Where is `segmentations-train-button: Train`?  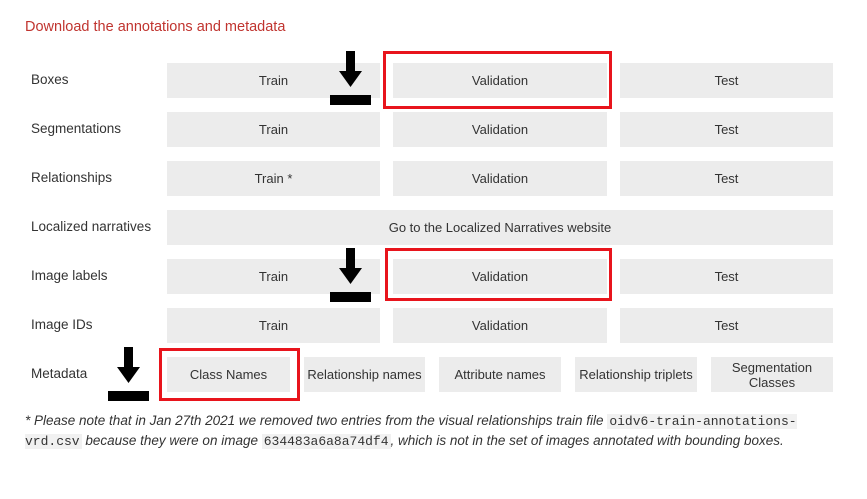
segmentations-train-button: Train is located at coordinates (273, 129).